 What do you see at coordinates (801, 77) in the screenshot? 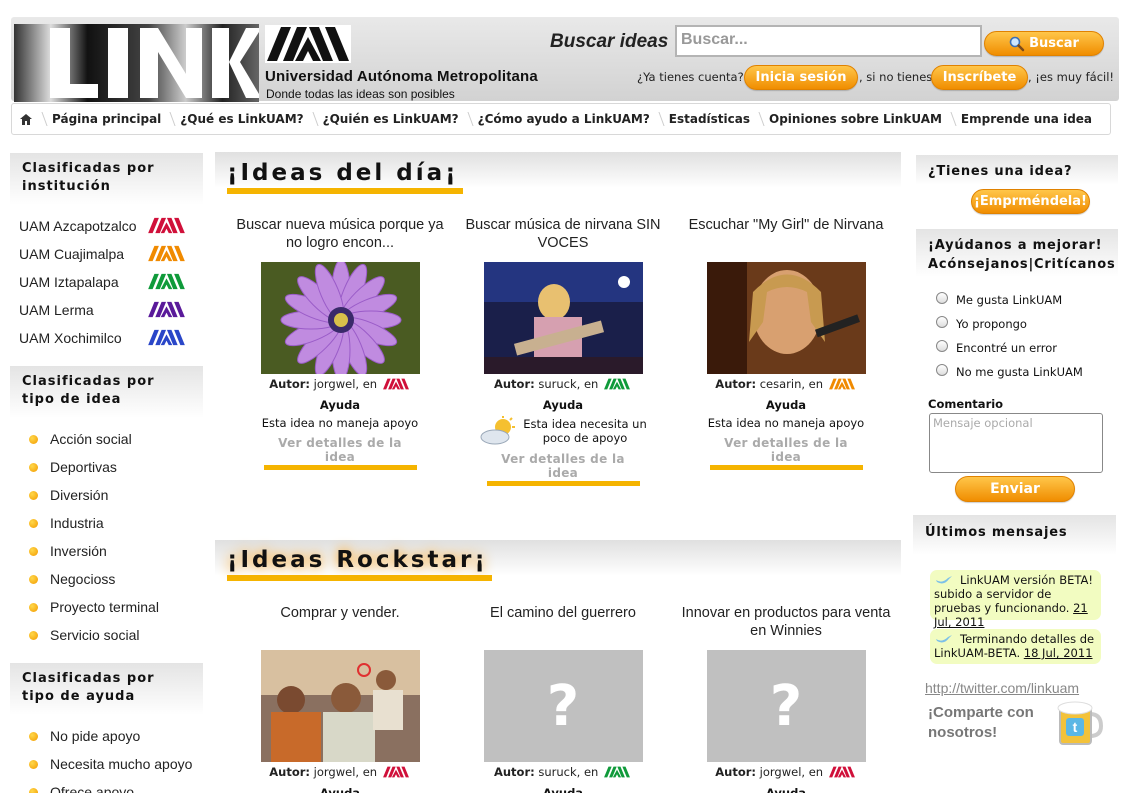
I see `login-button: Inicia sesión` at bounding box center [801, 77].